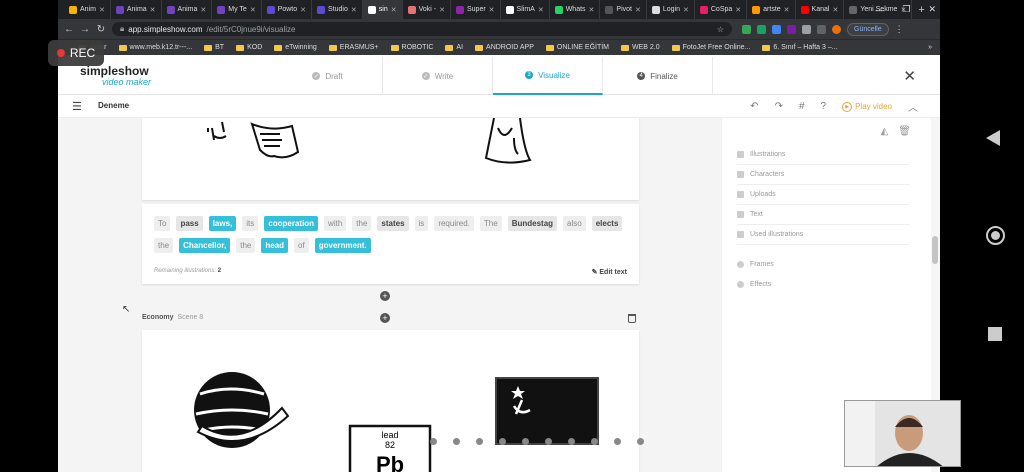 Image resolution: width=1024 pixels, height=472 pixels. I want to click on globe-illustration, so click(242, 410).